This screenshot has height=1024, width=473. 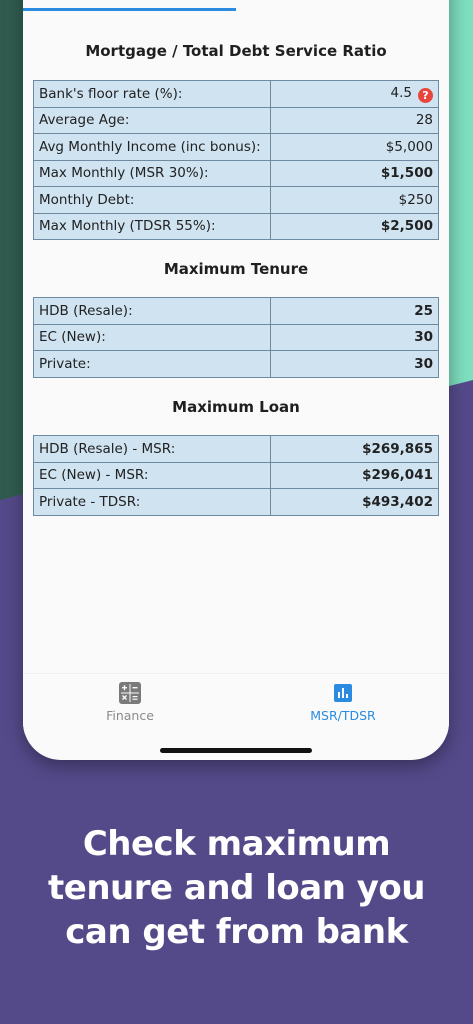 I want to click on calculator-icon, so click(x=130, y=693).